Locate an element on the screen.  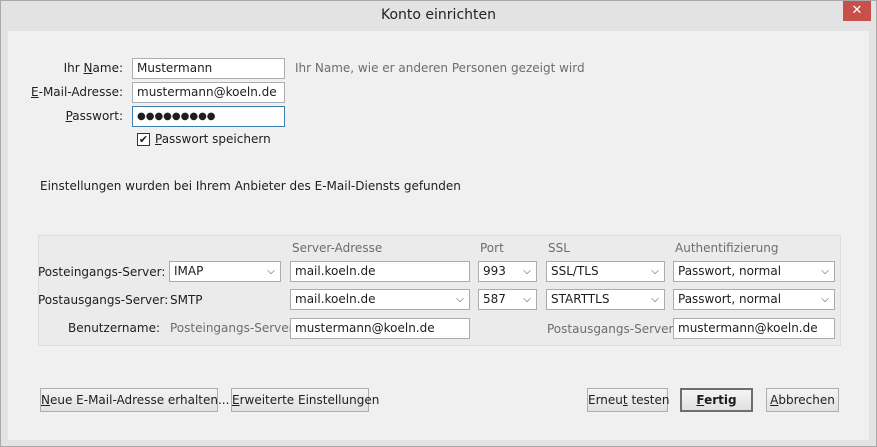
close-icon: ✕ is located at coordinates (857, 10).